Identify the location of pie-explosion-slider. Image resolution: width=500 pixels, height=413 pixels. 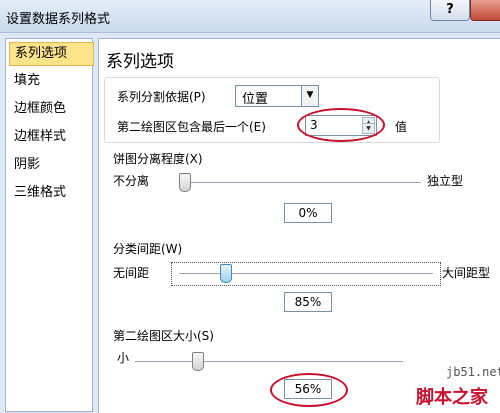
(185, 182).